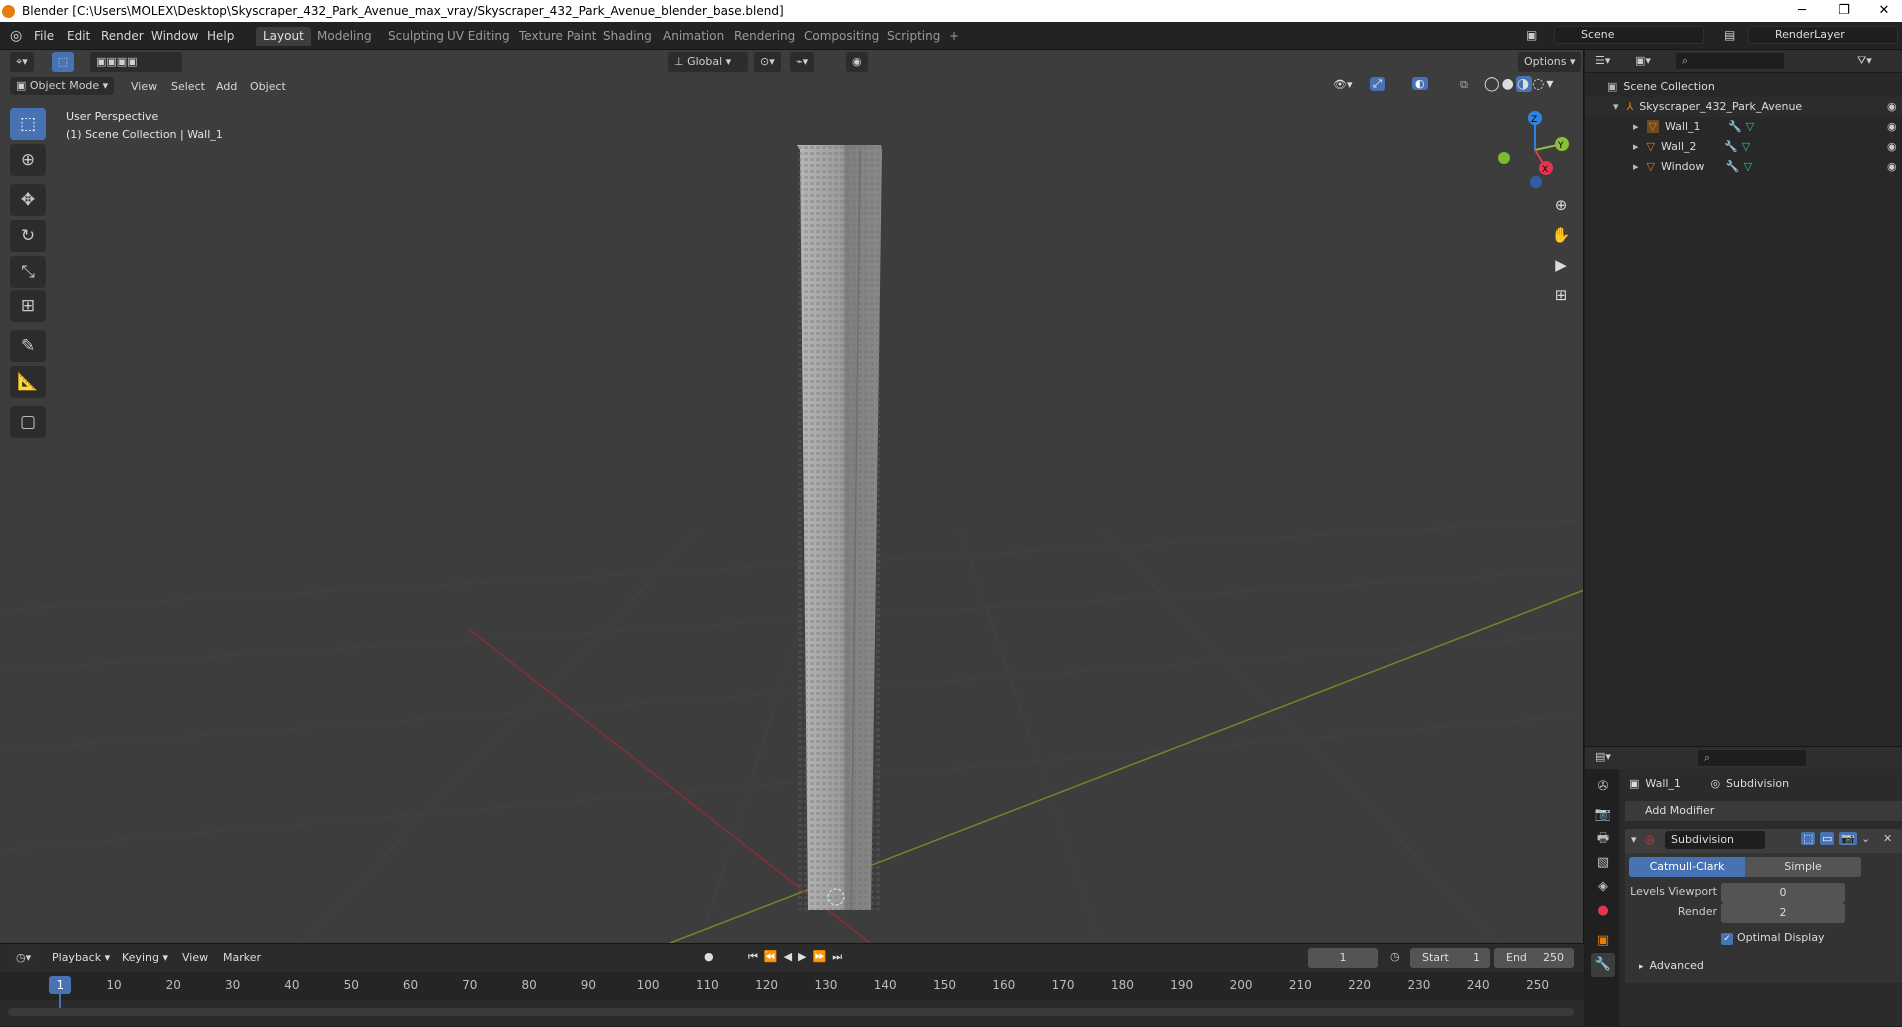  What do you see at coordinates (28, 200) in the screenshot?
I see `move-tool-icon: ✥` at bounding box center [28, 200].